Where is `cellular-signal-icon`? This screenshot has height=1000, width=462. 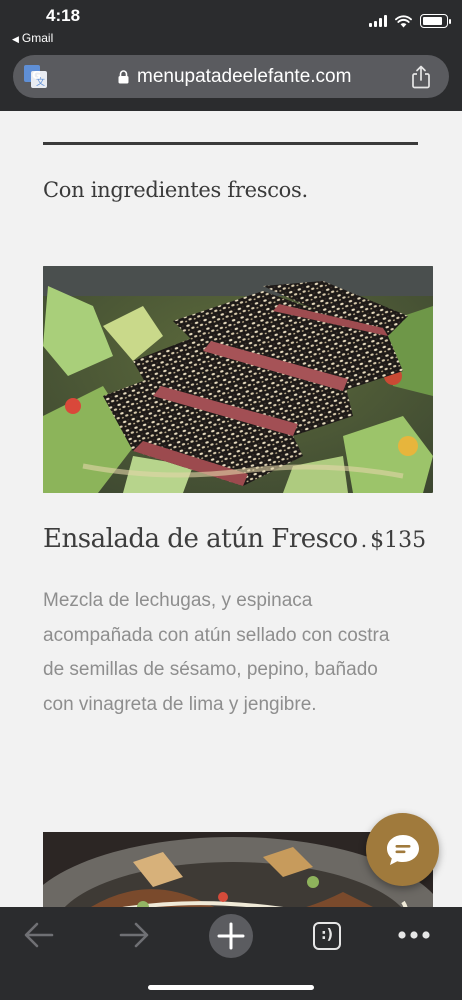 cellular-signal-icon is located at coordinates (378, 21).